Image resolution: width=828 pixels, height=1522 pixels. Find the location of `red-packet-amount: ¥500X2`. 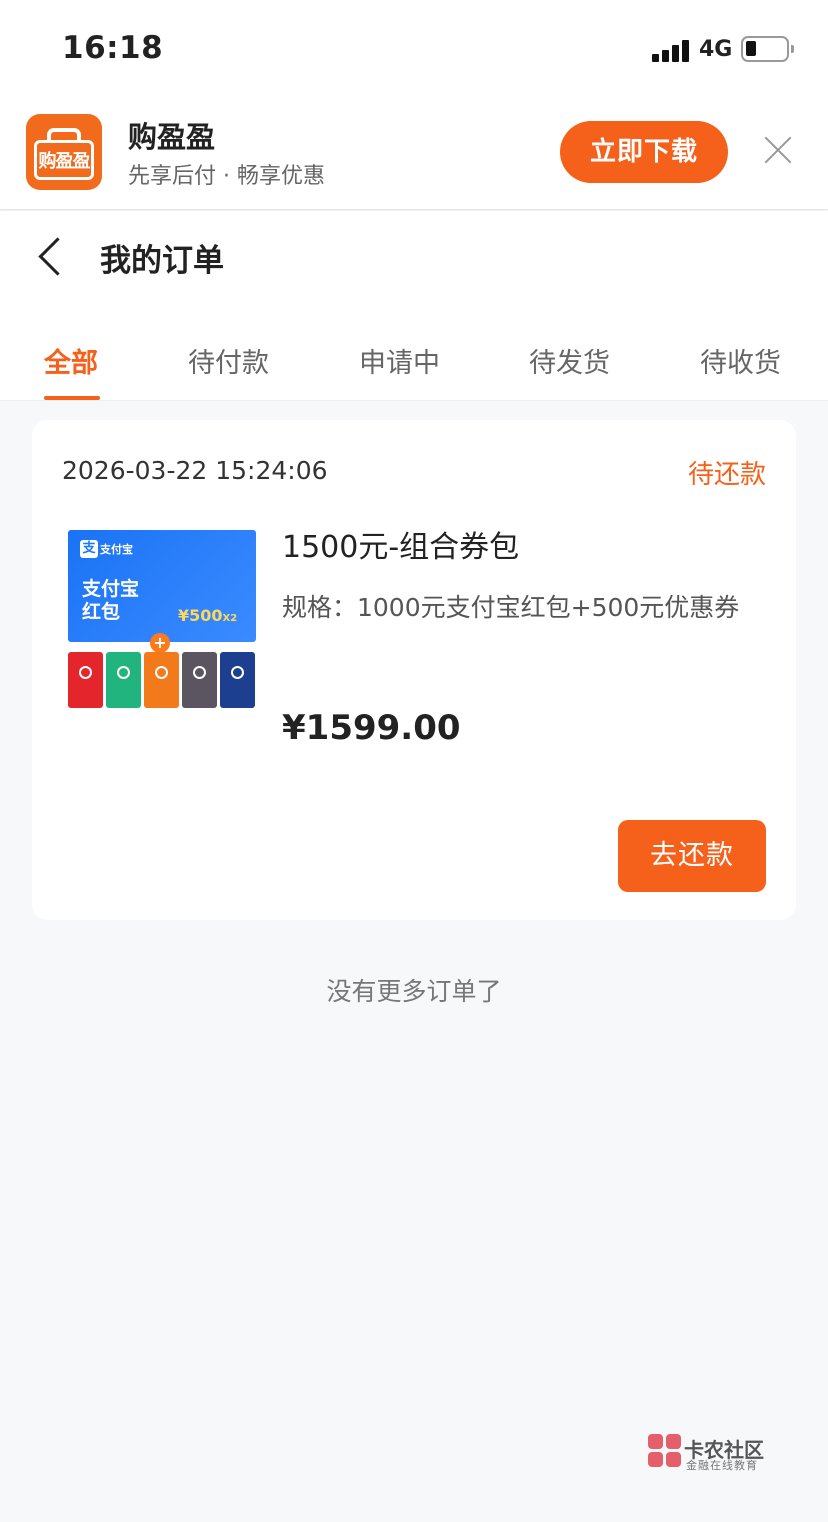

red-packet-amount: ¥500X2 is located at coordinates (208, 615).